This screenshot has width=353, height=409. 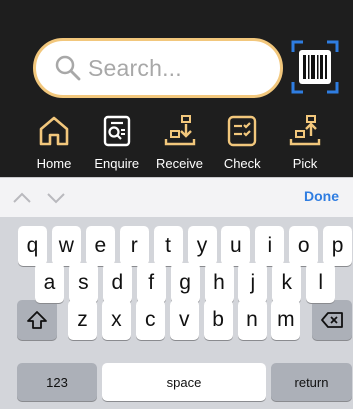 I want to click on key-y: y, so click(x=202, y=246).